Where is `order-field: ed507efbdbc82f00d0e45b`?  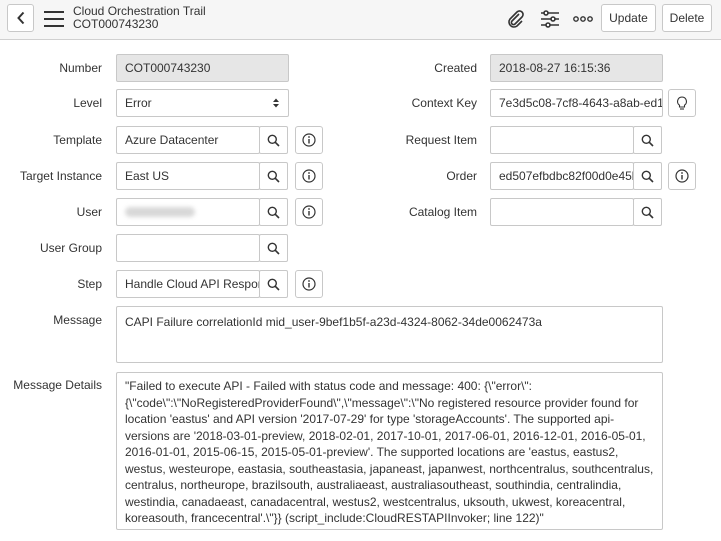 order-field: ed507efbdbc82f00d0e45b is located at coordinates (562, 176).